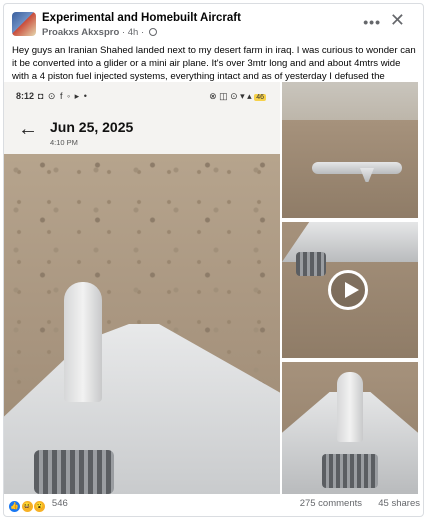 The image size is (428, 520). Describe the element at coordinates (63, 96) in the screenshot. I see `status-icons: ◘ ⊙ f ◦ ▸ •` at that location.